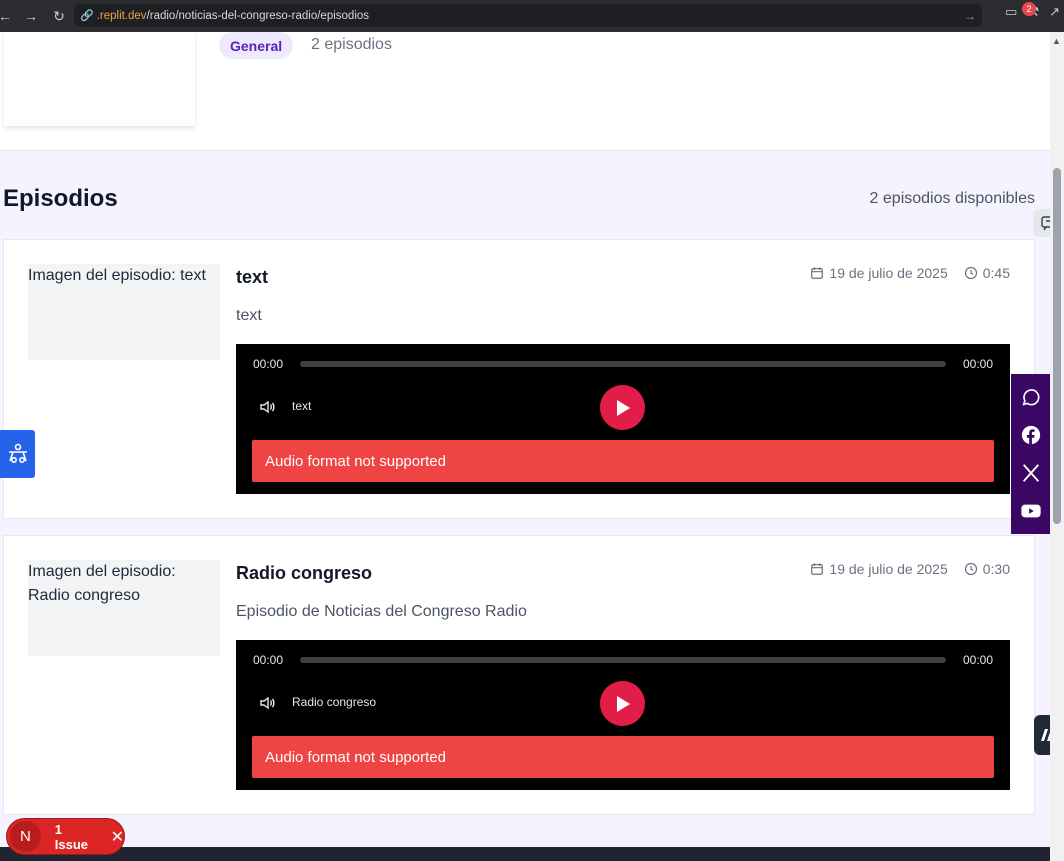 The image size is (1064, 861). Describe the element at coordinates (970, 16) in the screenshot. I see `go-arrow-icon: →` at that location.